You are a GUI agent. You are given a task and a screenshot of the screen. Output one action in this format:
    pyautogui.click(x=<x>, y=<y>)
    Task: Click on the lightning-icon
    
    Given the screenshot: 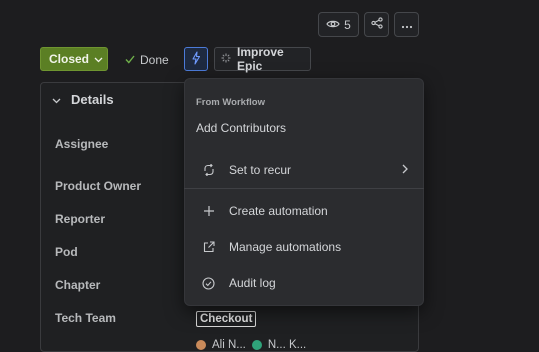 What is the action you would take?
    pyautogui.click(x=196, y=59)
    